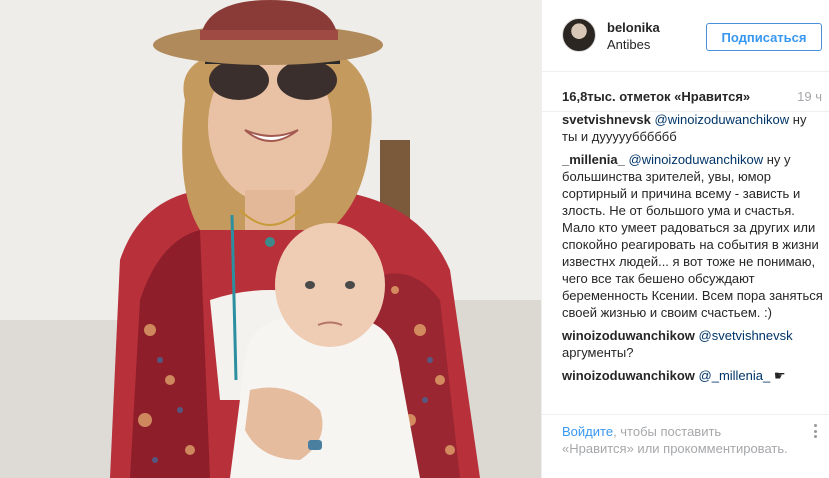  I want to click on more-options-icon, so click(815, 431).